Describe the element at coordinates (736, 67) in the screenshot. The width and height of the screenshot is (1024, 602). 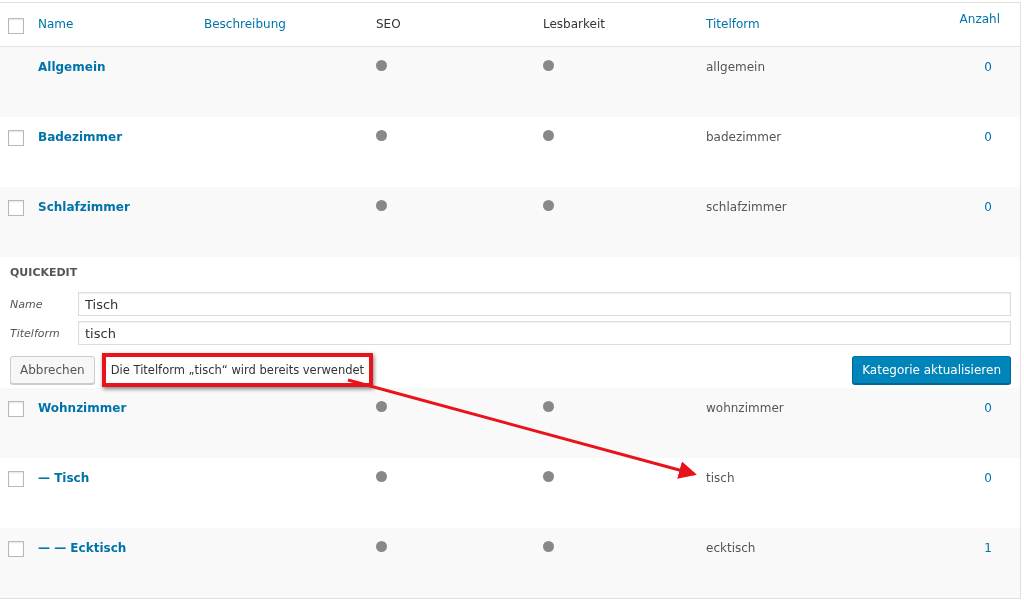
I see `slug-text: allgemein` at that location.